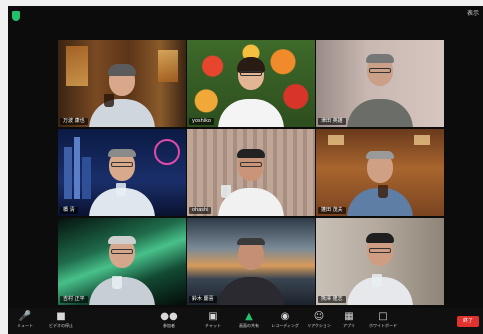 The width and height of the screenshot is (483, 334). I want to click on video-tile-p9: 熊澤 隆志, so click(380, 261).